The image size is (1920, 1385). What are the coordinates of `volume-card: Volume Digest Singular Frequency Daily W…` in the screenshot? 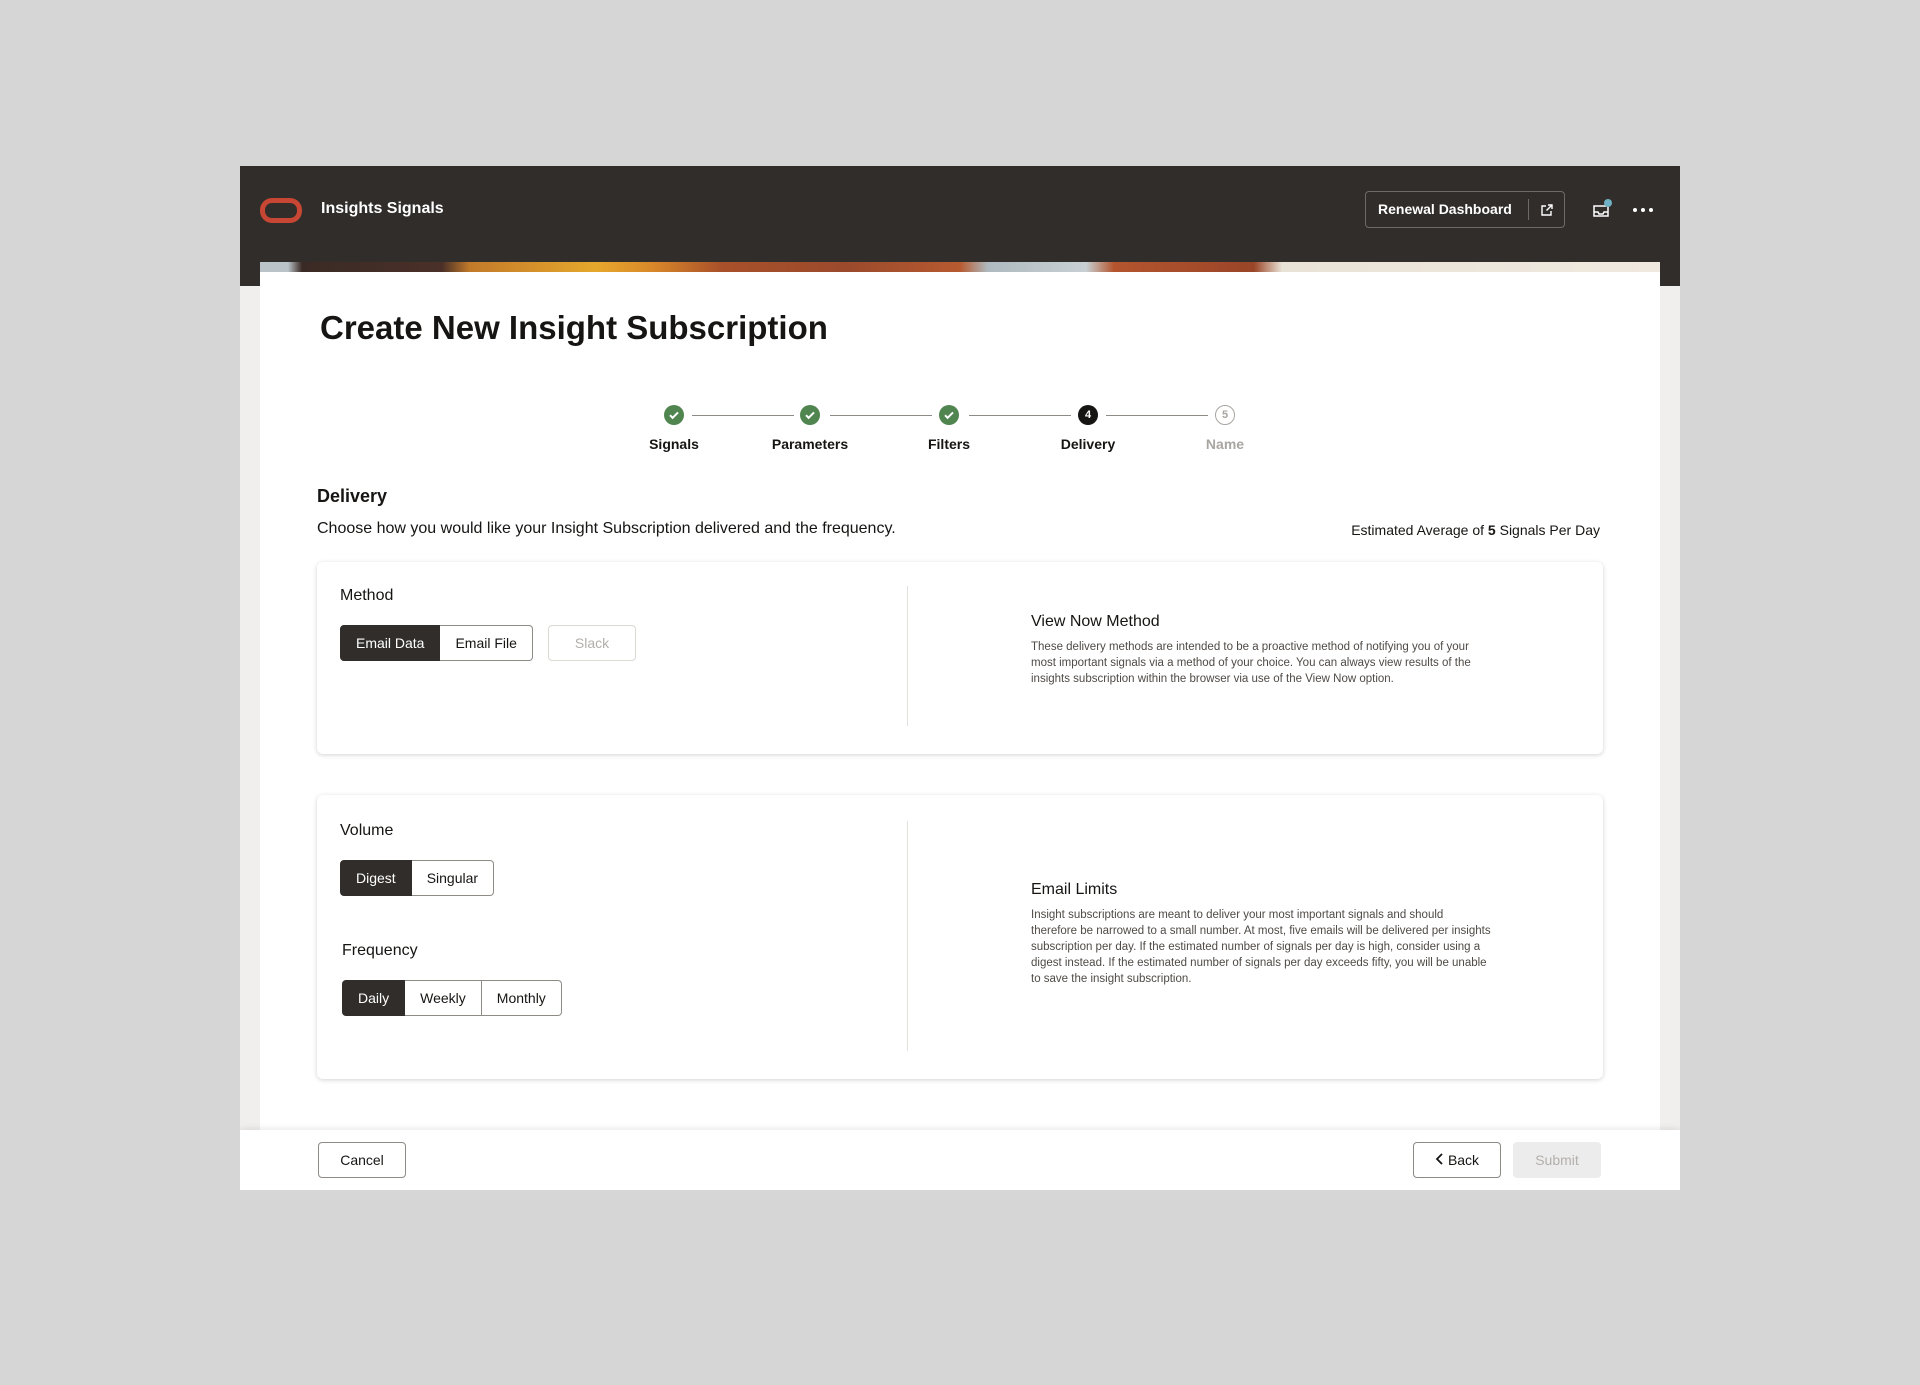 It's located at (960, 937).